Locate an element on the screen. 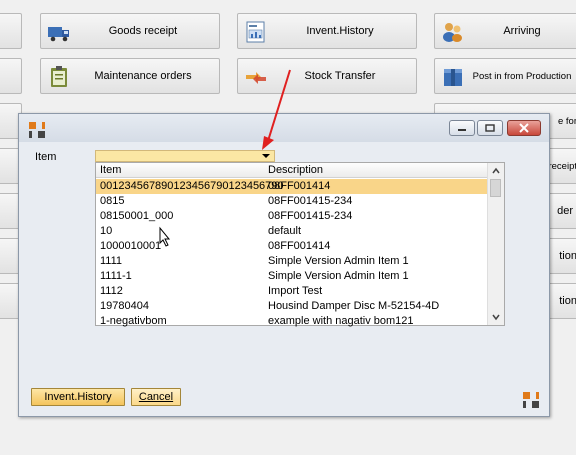 This screenshot has height=455, width=576. list-item-code: 1000010001 is located at coordinates (131, 246).